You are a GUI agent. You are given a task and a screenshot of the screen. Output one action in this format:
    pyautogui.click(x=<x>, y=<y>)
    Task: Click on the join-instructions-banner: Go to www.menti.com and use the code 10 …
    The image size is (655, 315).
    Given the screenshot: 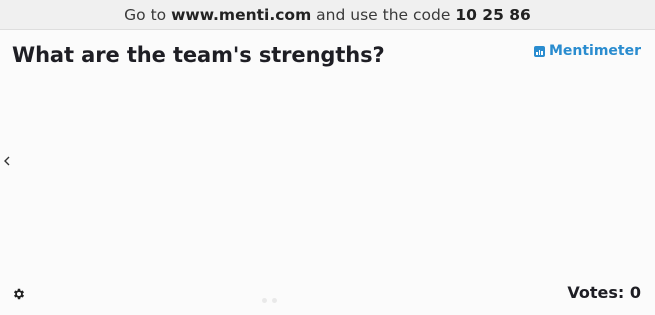 What is the action you would take?
    pyautogui.click(x=327, y=15)
    